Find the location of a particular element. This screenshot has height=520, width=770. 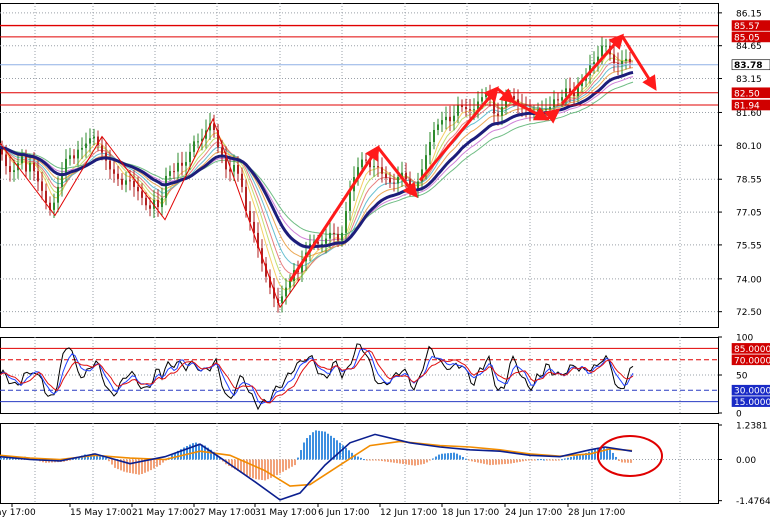

axis-tick-label: 0.00 is located at coordinates (746, 461).